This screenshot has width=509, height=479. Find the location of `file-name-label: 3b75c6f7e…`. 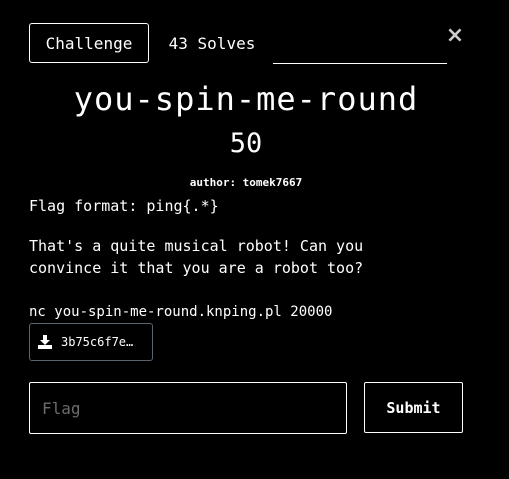

file-name-label: 3b75c6f7e… is located at coordinates (97, 342).